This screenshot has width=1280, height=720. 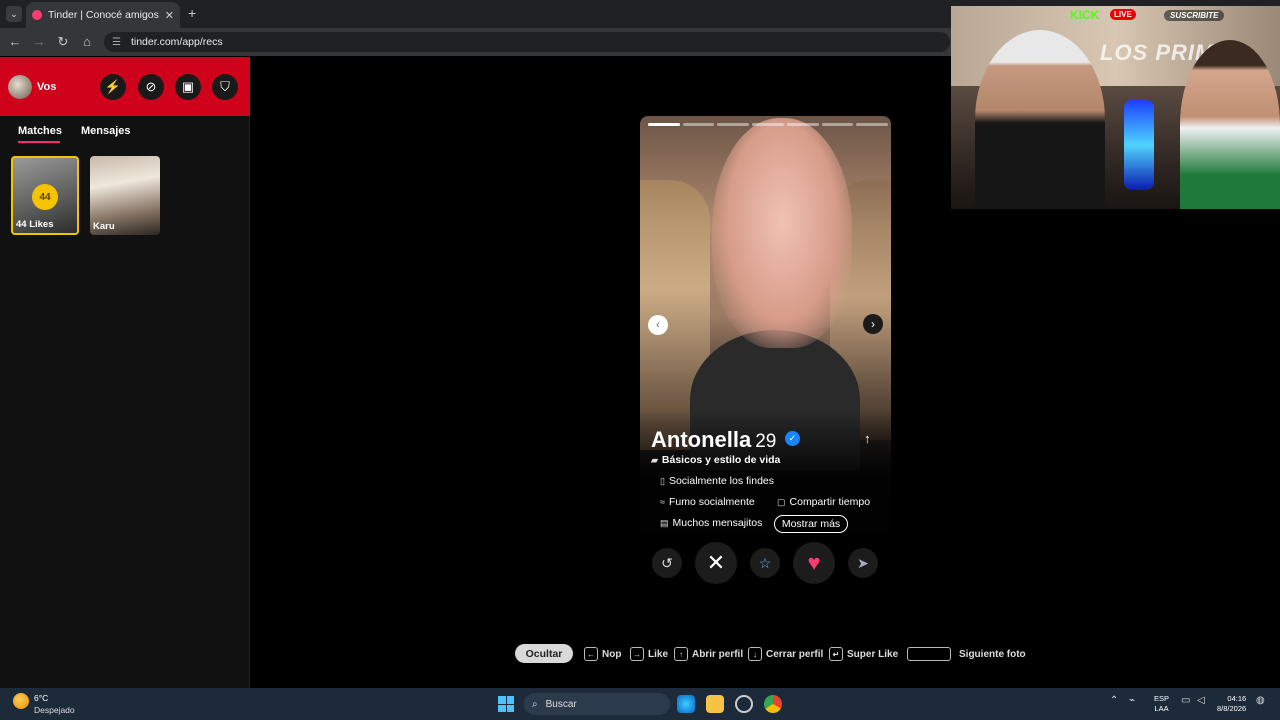 I want to click on match-name: Karu, so click(x=104, y=226).